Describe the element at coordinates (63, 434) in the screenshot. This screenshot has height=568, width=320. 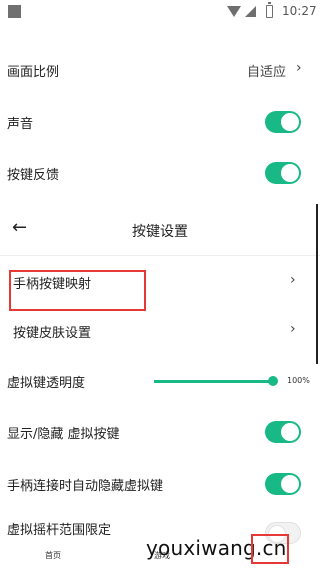
I see `show-hide-label: 显示/隐藏 虚拟按键` at that location.